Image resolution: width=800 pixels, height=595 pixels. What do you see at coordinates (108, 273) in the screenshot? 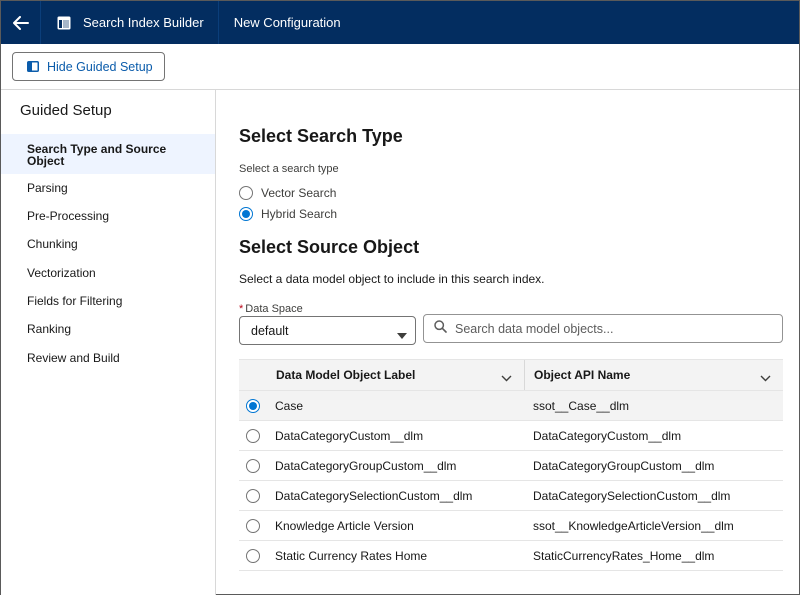
I see `sidebar-item-vectorization: Vectorization` at bounding box center [108, 273].